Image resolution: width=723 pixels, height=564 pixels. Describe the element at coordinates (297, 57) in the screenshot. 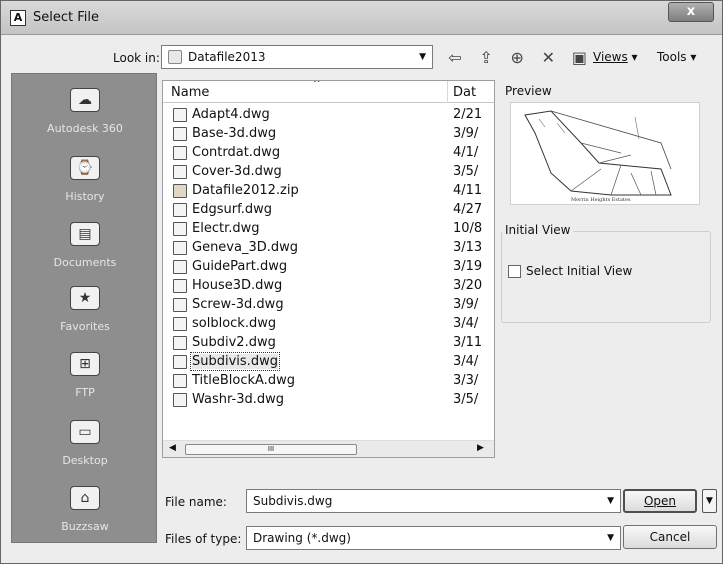

I see `lookin-dropdown: Datafile2013 ▼` at that location.